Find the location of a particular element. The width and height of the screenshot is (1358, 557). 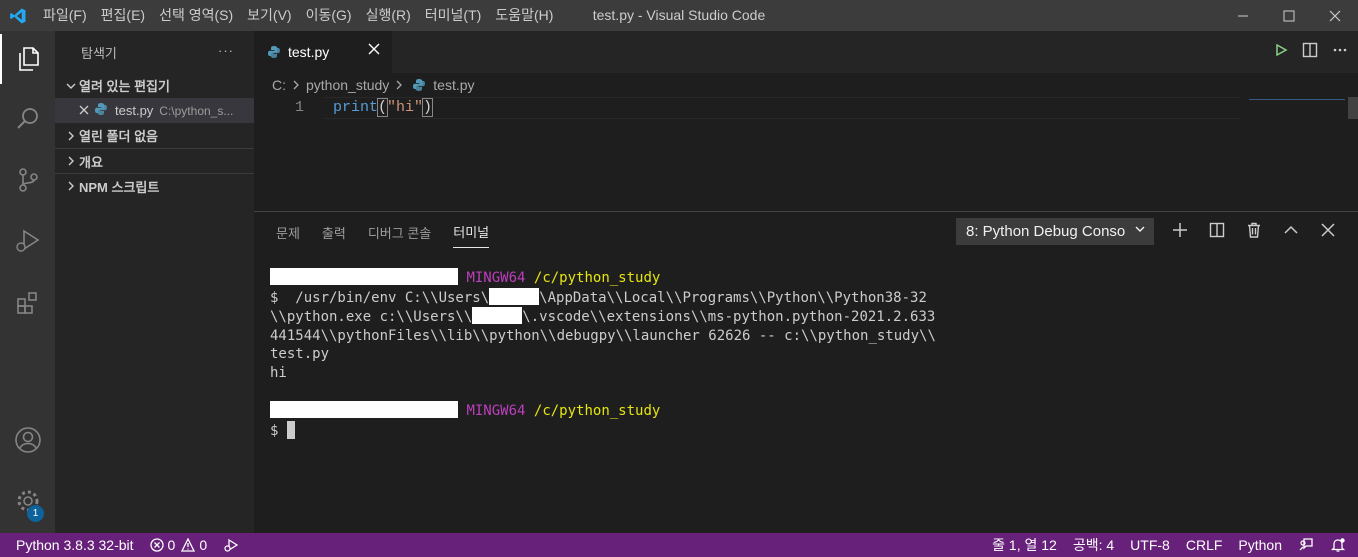

new-terminal-icon is located at coordinates (1180, 230).